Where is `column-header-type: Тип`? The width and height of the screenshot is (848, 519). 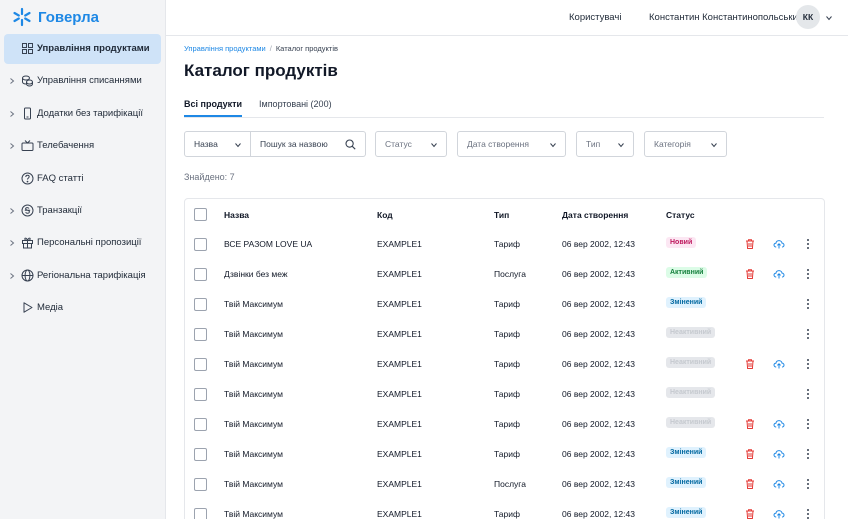
column-header-type: Тип is located at coordinates (501, 215).